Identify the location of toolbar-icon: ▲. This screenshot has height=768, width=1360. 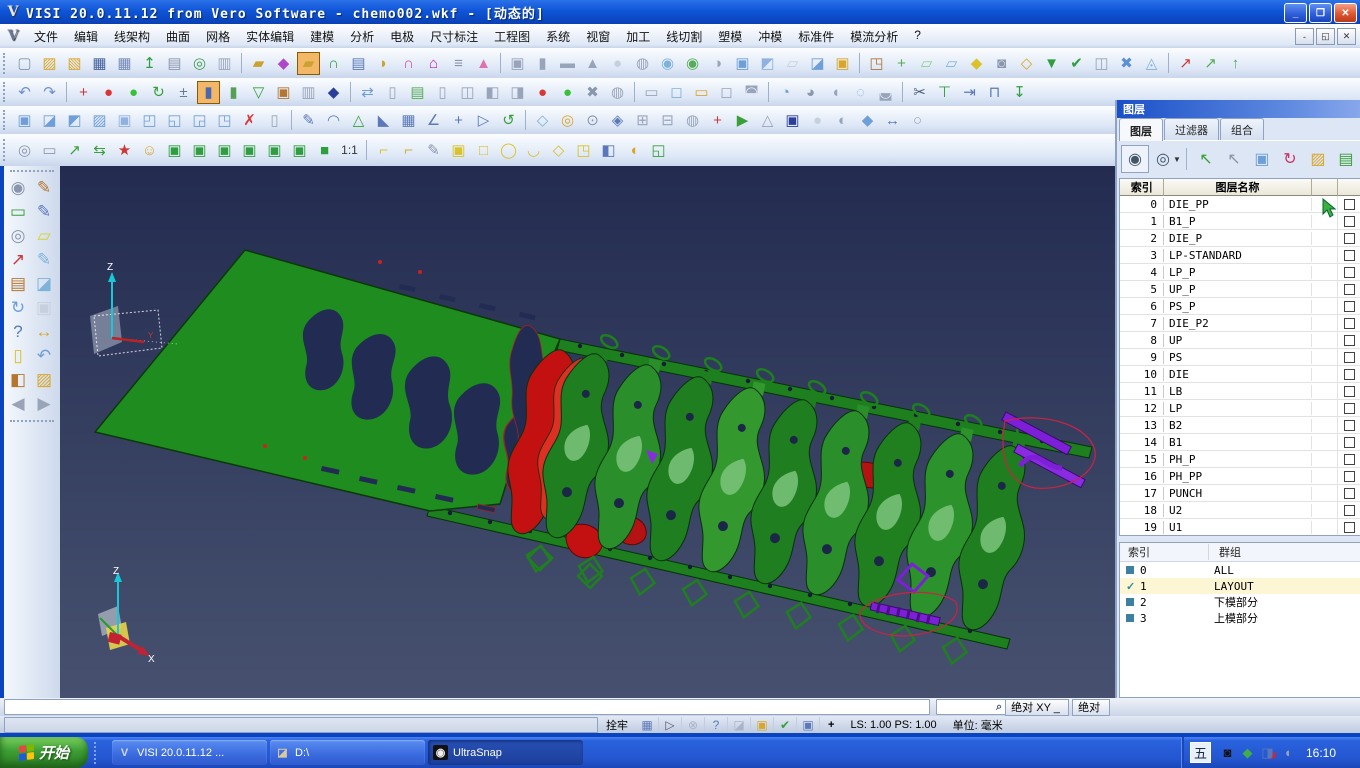
(483, 63).